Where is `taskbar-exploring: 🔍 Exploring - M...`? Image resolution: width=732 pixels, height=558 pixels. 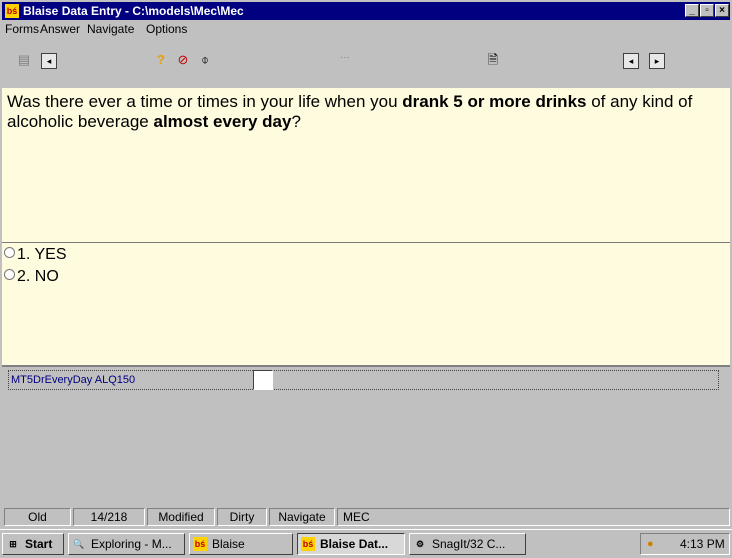
taskbar-exploring: 🔍 Exploring - M... is located at coordinates (126, 544).